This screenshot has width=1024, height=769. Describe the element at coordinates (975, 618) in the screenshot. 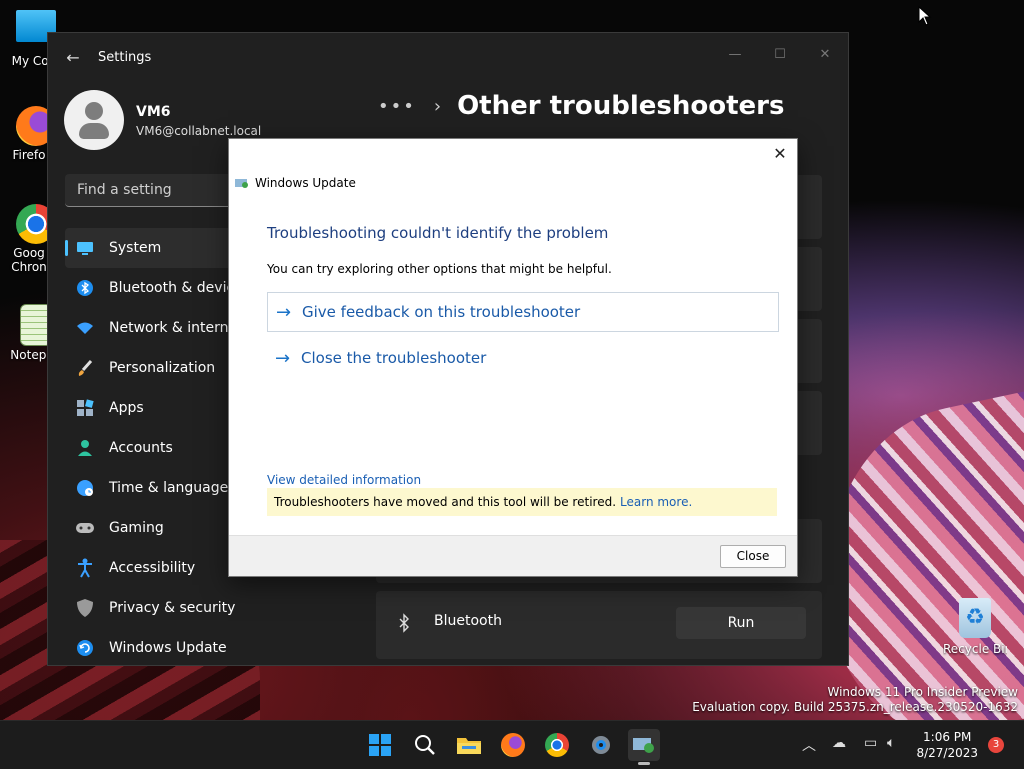

I see `recycle-bin-icon: ♻` at that location.